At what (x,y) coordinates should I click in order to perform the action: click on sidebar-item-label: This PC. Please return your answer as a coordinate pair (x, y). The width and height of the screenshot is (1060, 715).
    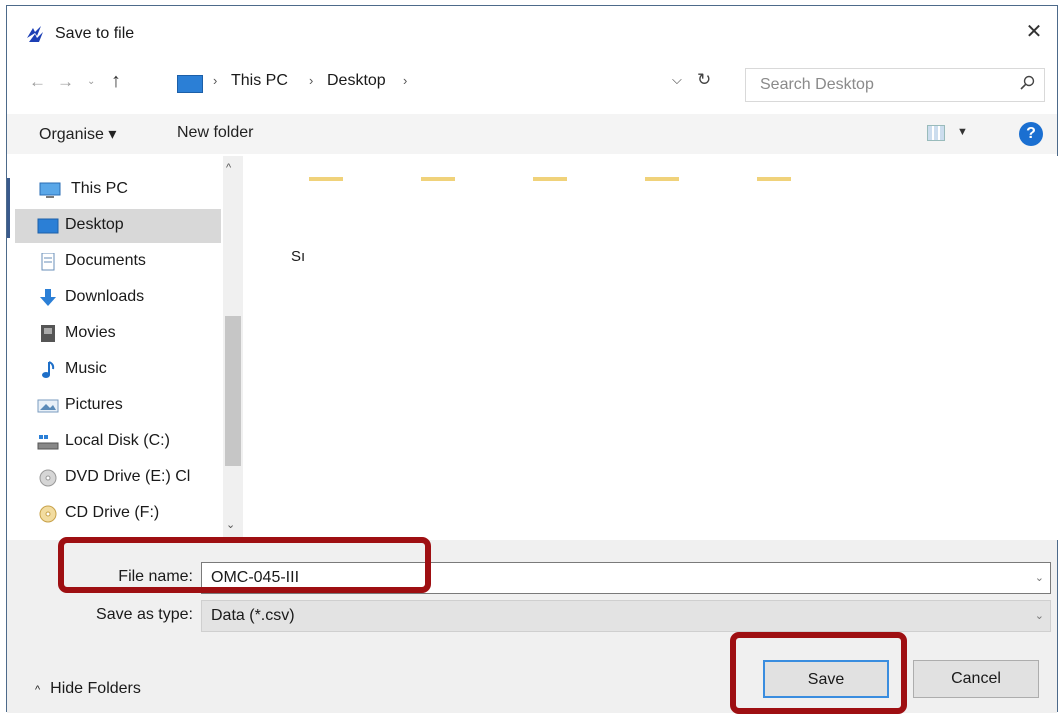
    Looking at the image, I should click on (99, 188).